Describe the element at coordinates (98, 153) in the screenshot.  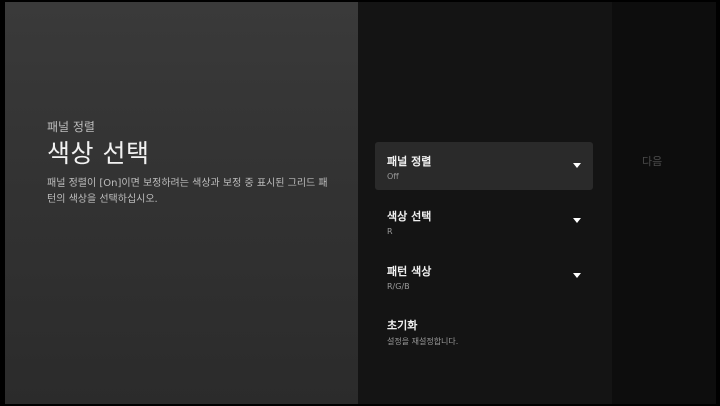
I see `page-title: 색상 선택` at that location.